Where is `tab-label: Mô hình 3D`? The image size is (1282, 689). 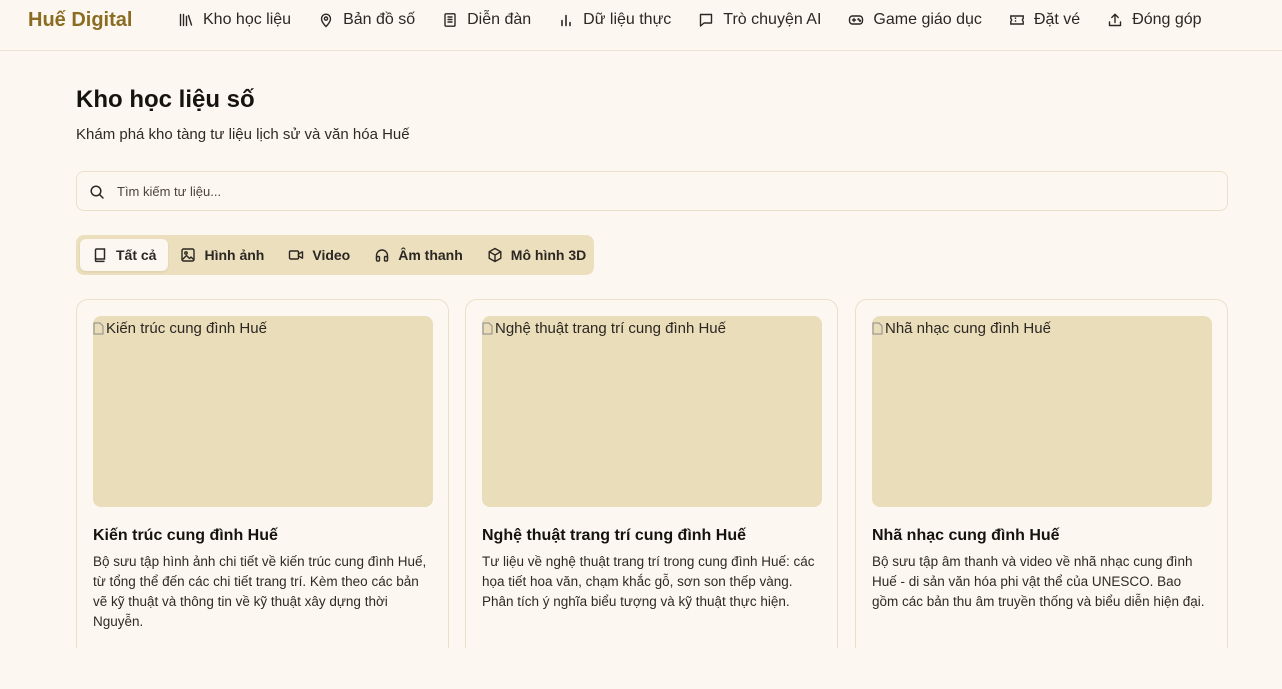 tab-label: Mô hình 3D is located at coordinates (548, 255).